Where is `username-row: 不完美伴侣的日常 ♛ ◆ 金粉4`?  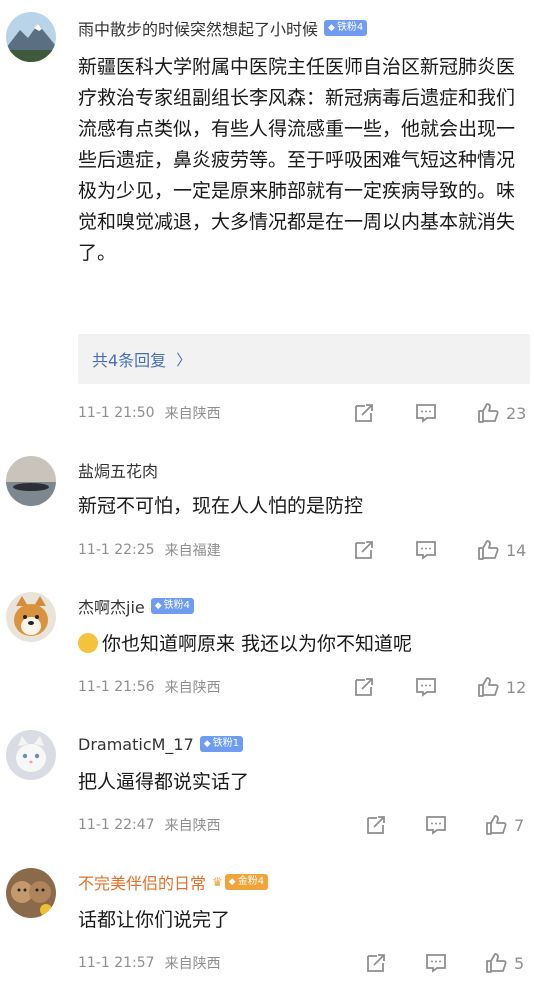 username-row: 不完美伴侣的日常 ♛ ◆ 金粉4 is located at coordinates (173, 882).